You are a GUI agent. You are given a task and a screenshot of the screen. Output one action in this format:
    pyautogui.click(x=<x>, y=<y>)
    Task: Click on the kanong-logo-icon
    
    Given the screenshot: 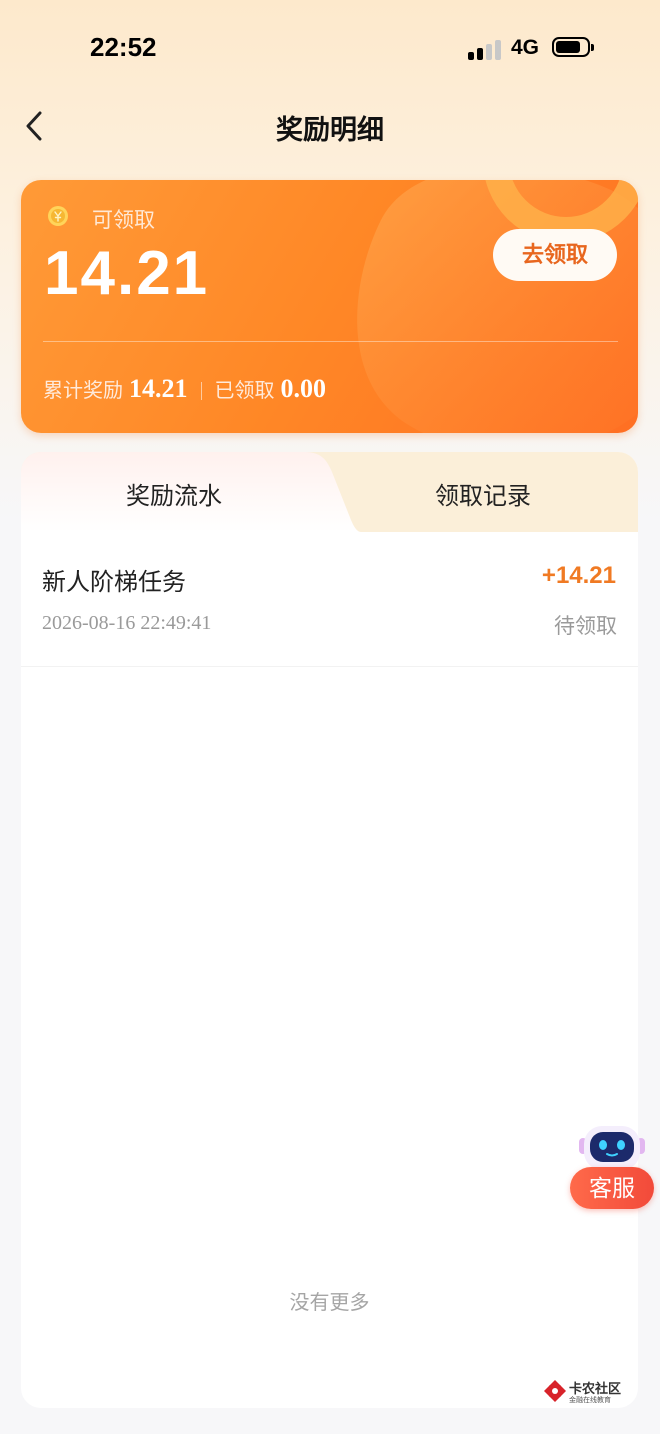 What is the action you would take?
    pyautogui.click(x=555, y=1391)
    